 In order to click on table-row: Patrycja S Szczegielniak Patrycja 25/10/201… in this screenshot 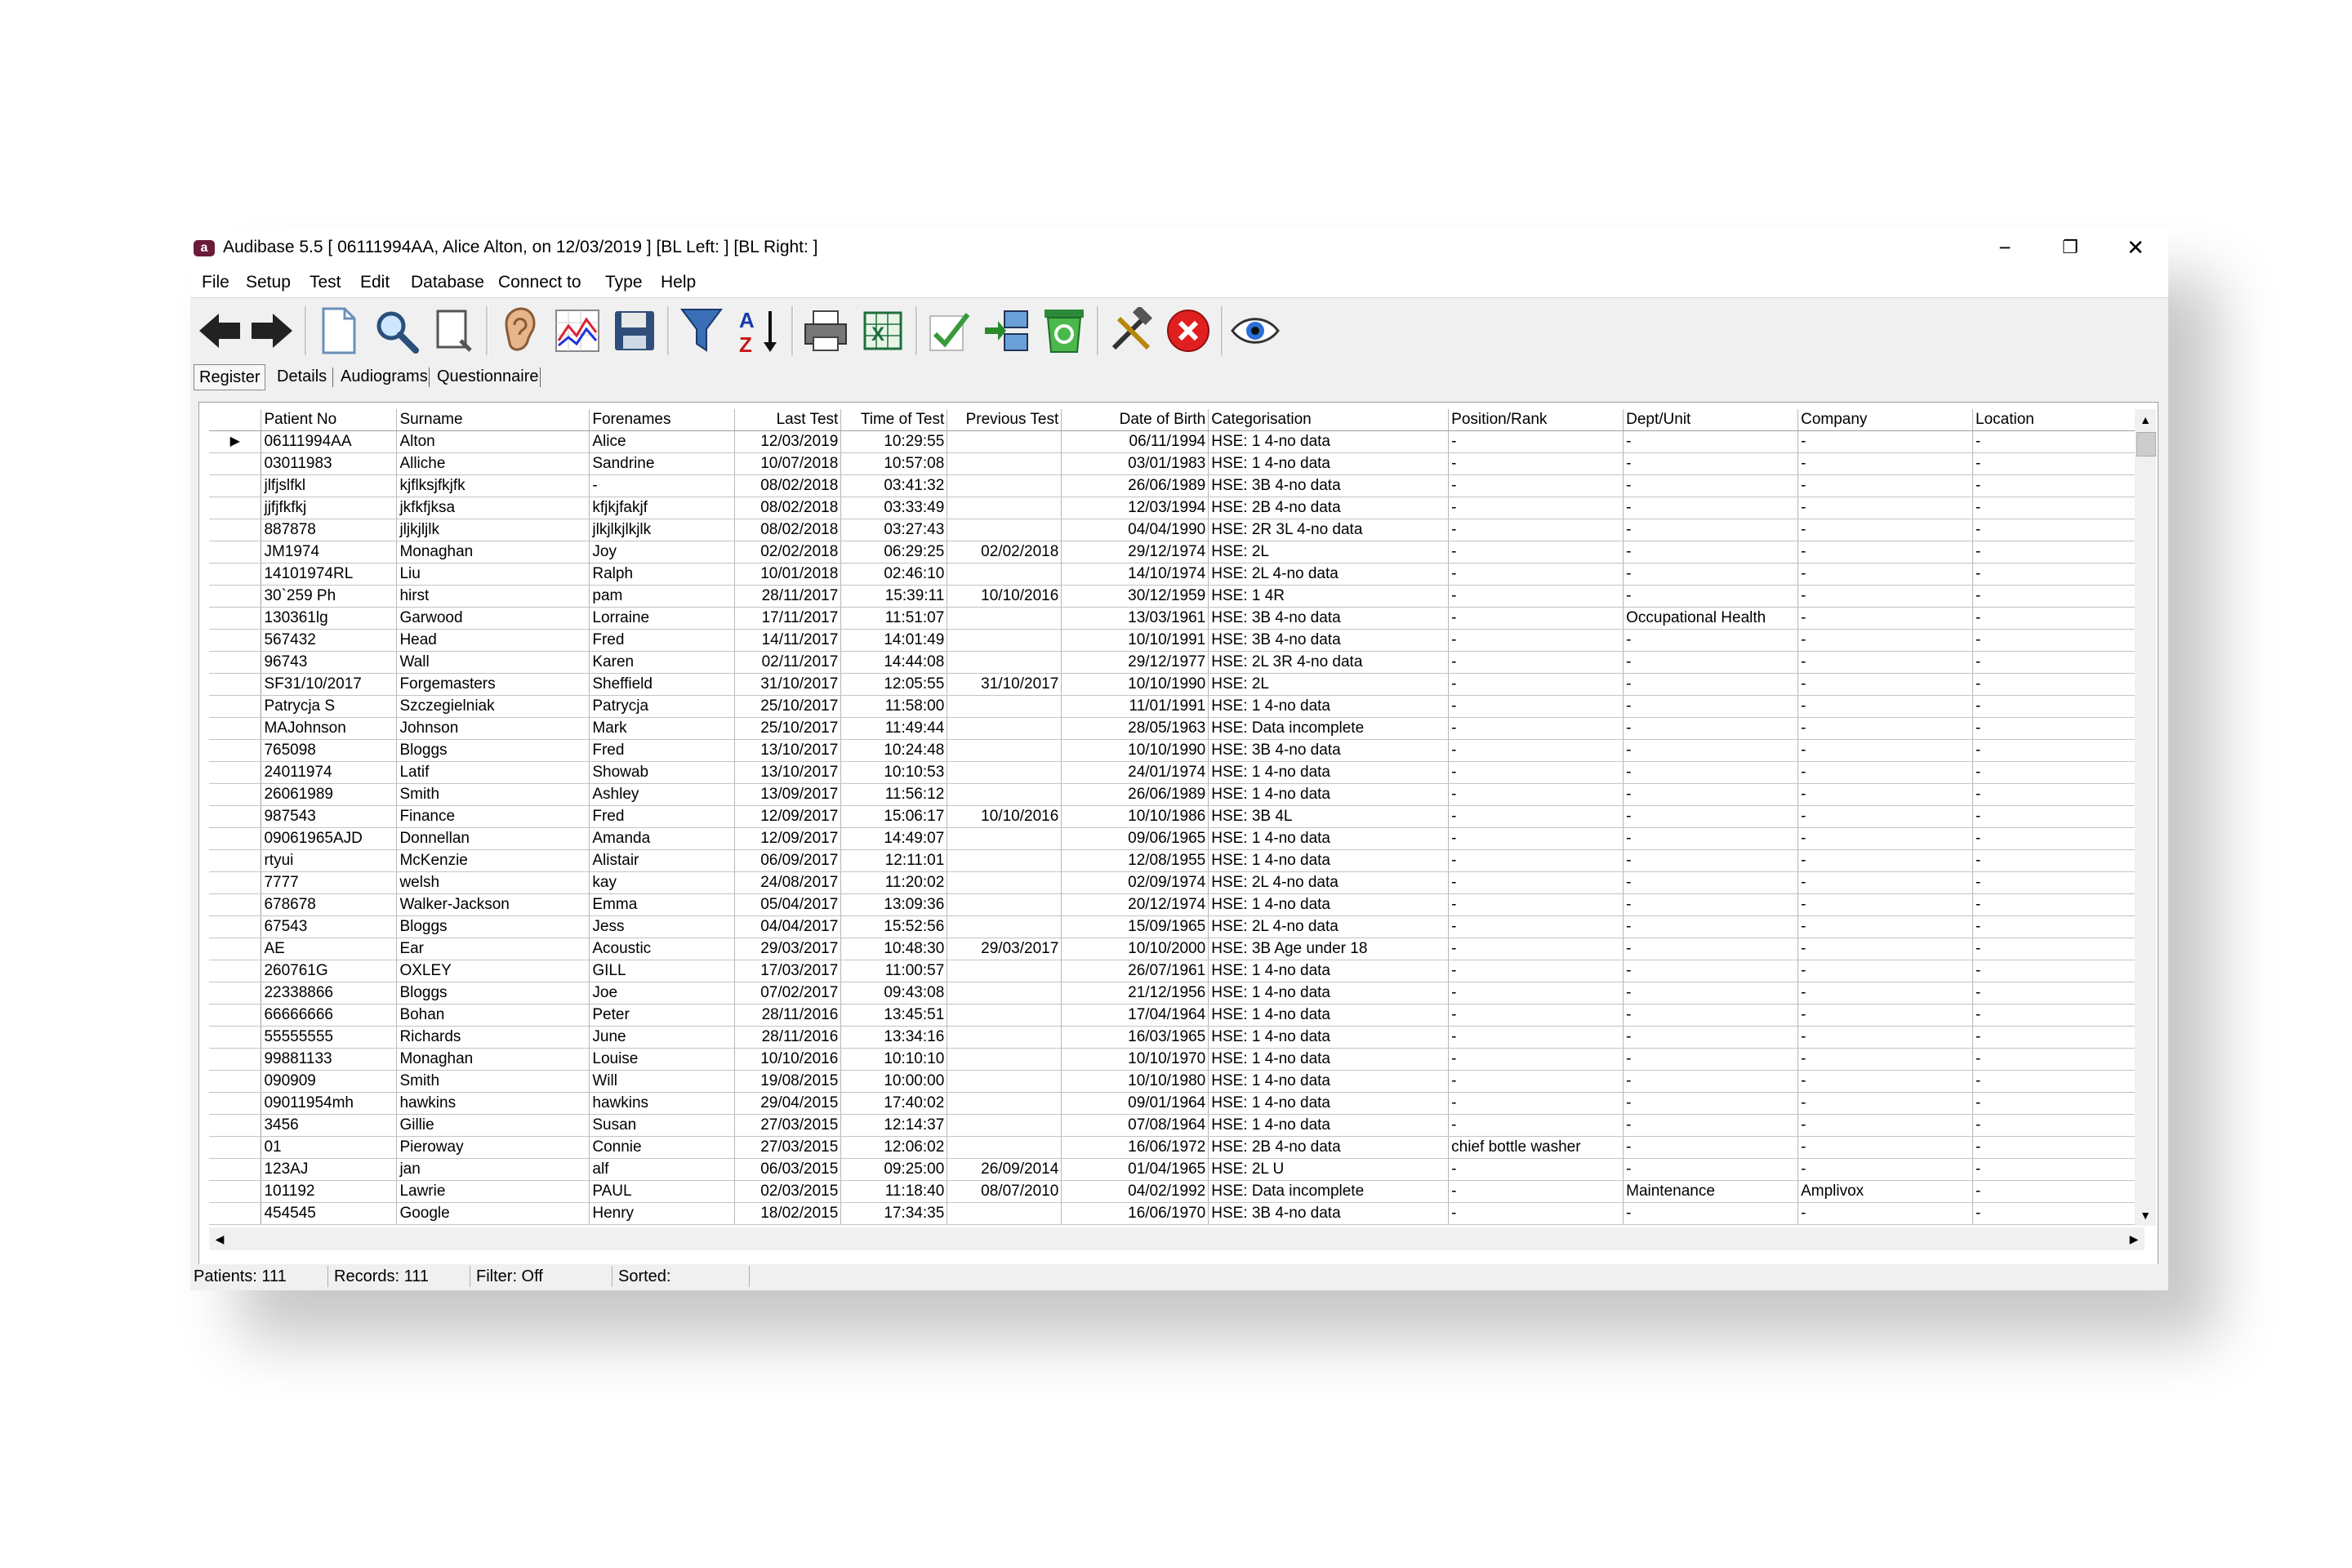, I will do `click(1177, 706)`.